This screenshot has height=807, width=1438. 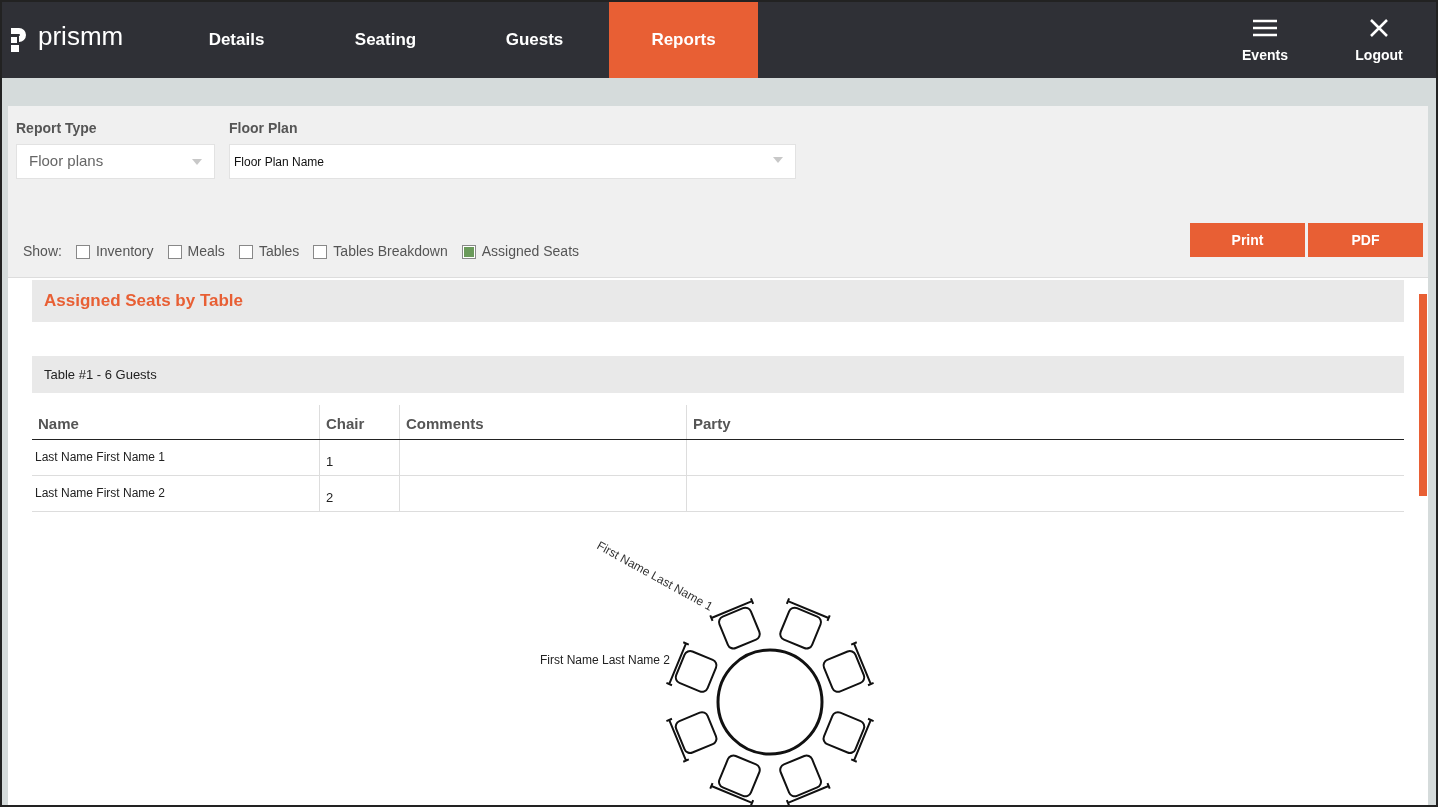 I want to click on table-cell: 2, so click(x=330, y=497).